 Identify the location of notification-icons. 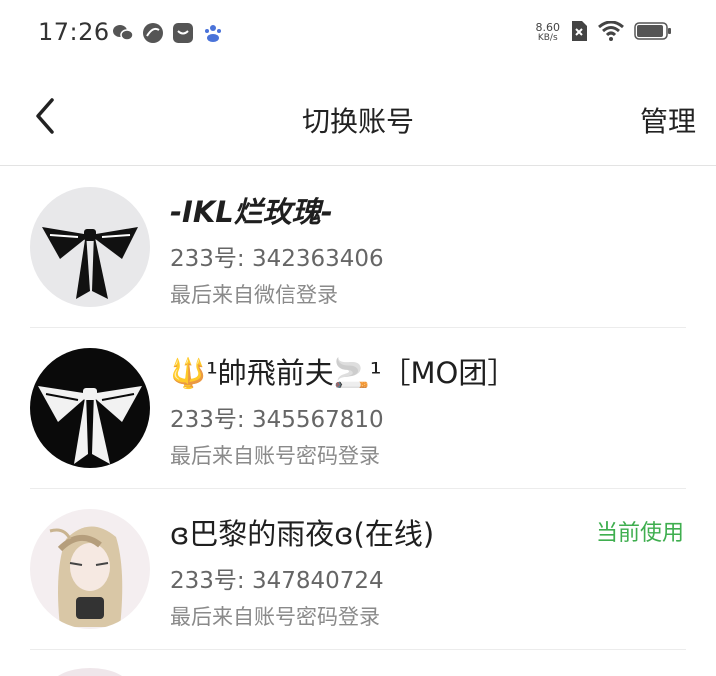
(168, 33).